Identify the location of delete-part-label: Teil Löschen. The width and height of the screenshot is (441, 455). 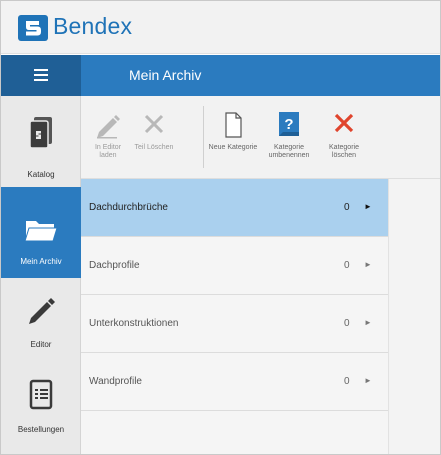
(154, 147).